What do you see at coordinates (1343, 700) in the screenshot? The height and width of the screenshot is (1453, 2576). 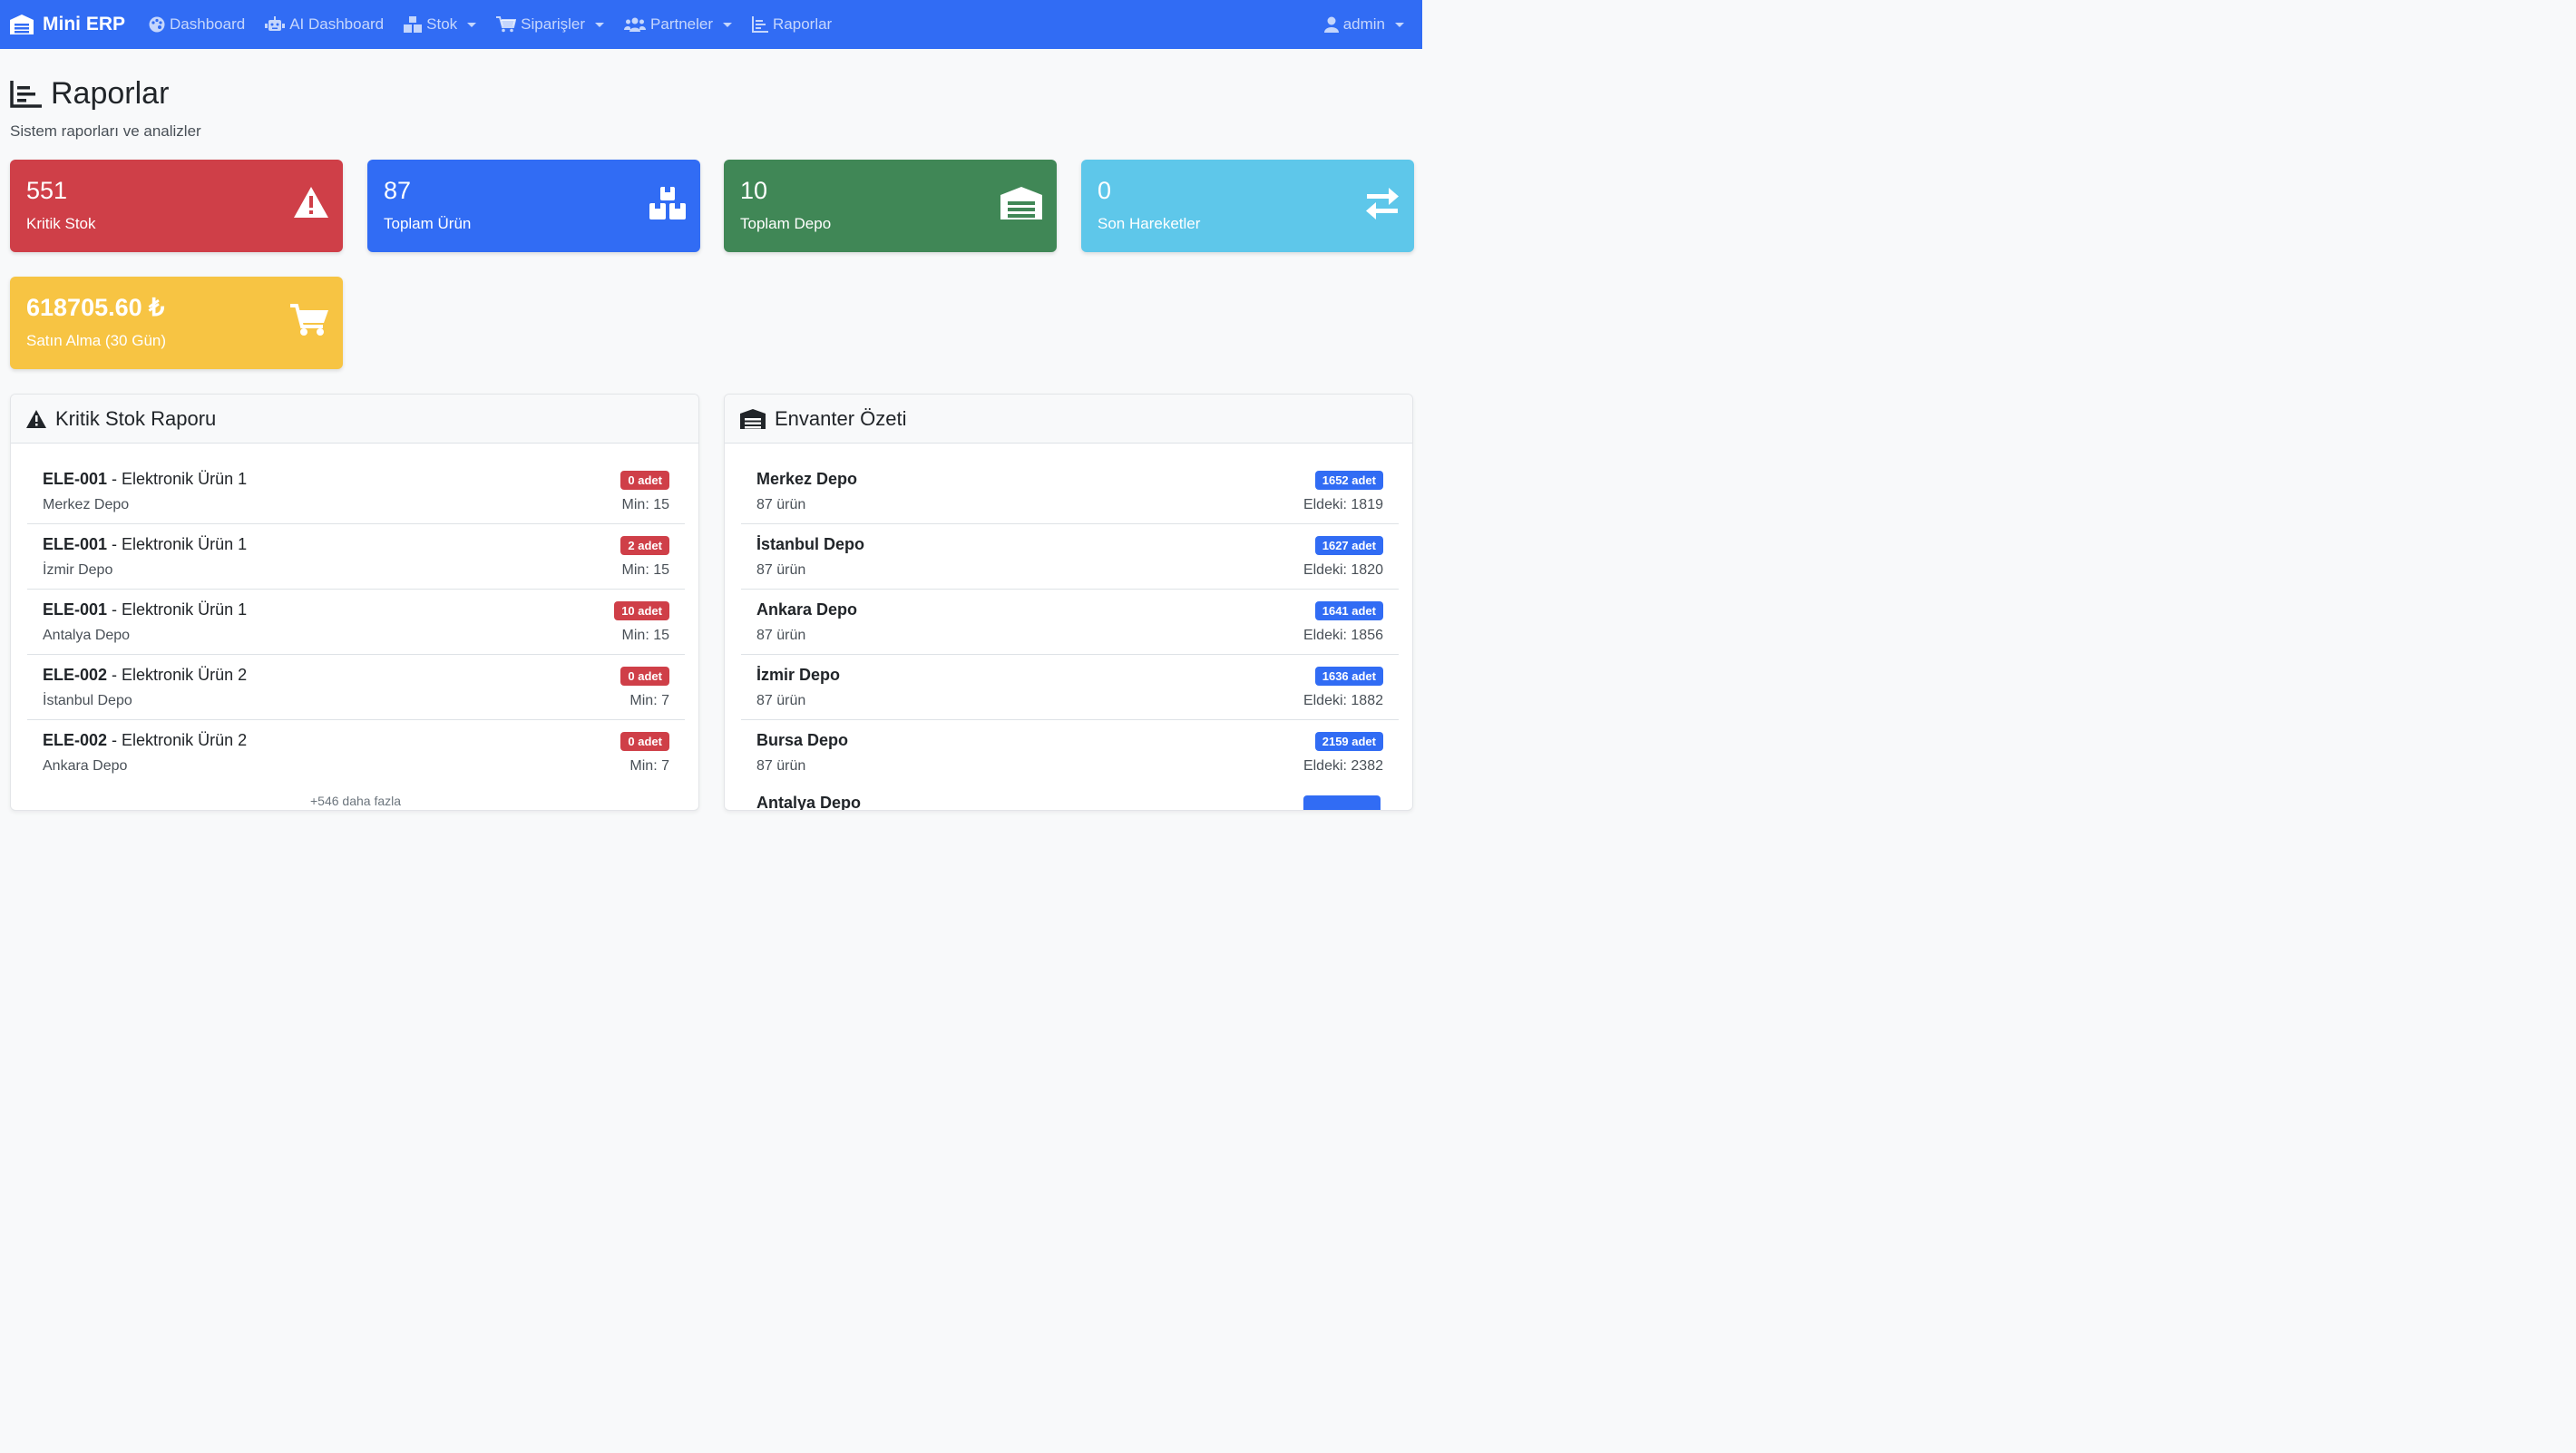 I see `on-hand: Eldeki: 1882` at bounding box center [1343, 700].